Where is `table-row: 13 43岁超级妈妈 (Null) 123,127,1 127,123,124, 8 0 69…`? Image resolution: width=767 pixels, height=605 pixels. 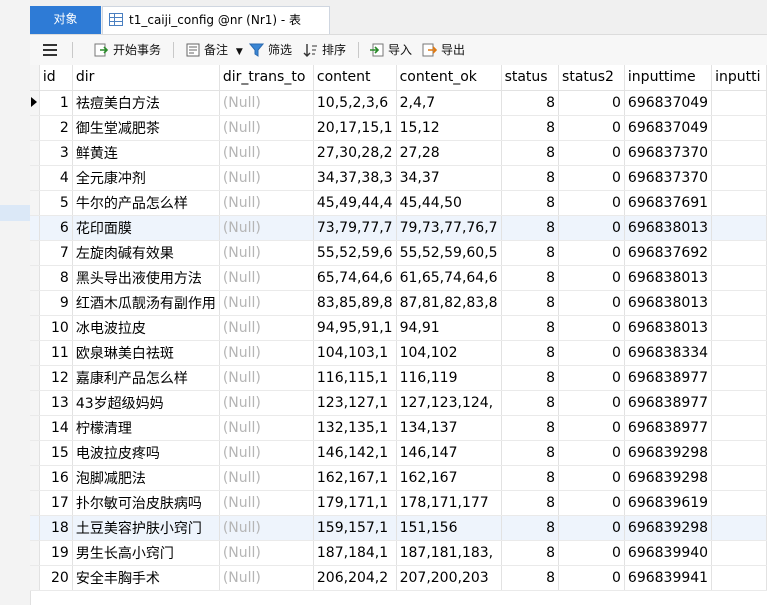
table-row: 13 43岁超级妈妈 (Null) 123,127,1 127,123,124, 8 0 69… is located at coordinates (398, 403).